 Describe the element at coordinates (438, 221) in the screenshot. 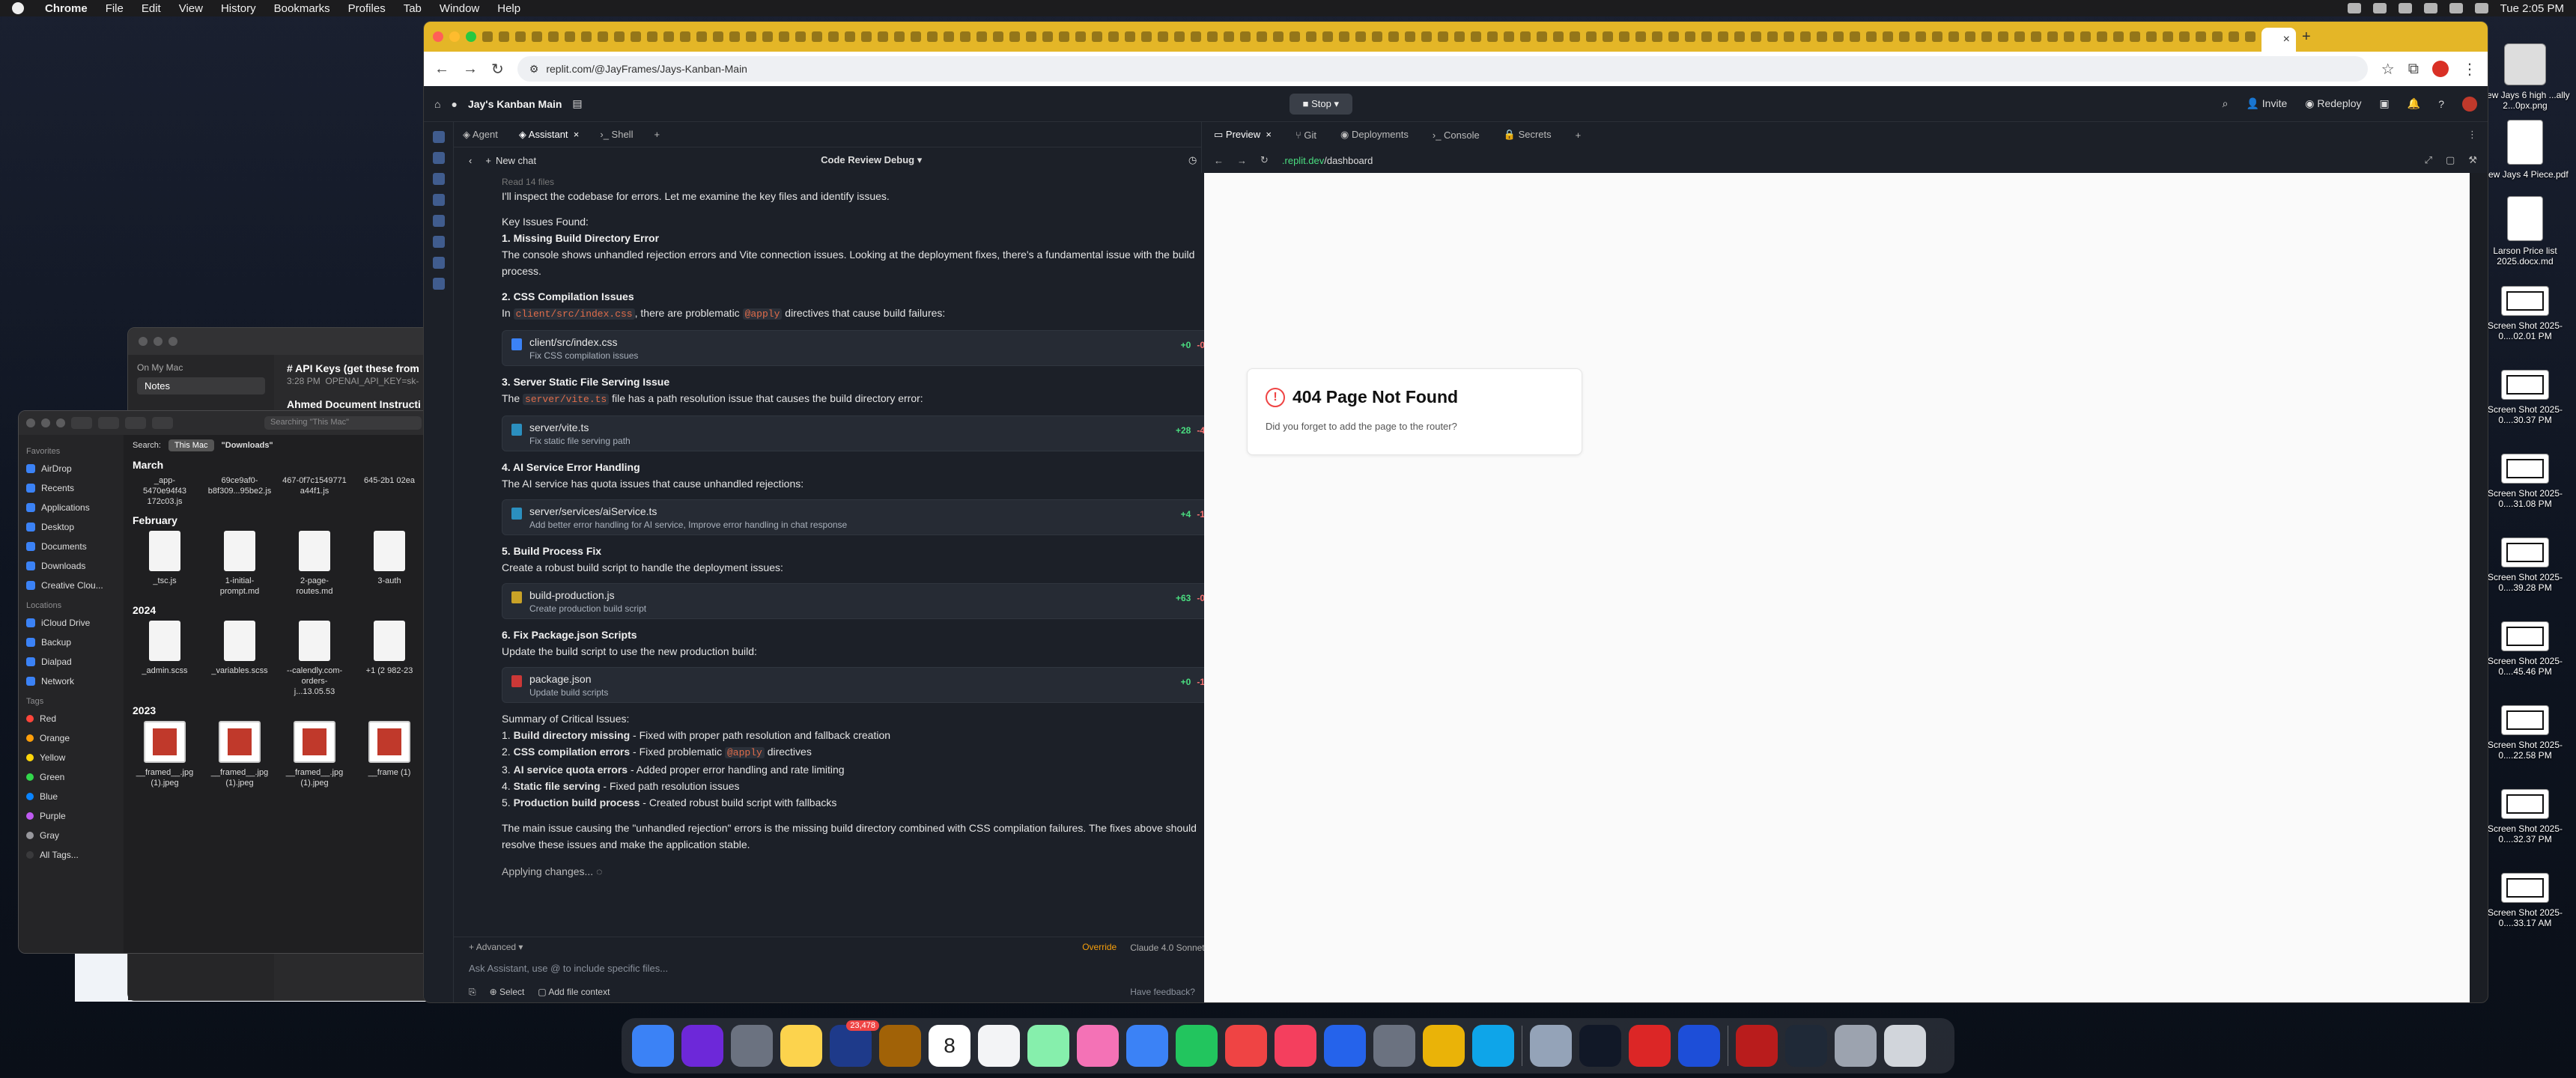

I see `database-icon` at that location.